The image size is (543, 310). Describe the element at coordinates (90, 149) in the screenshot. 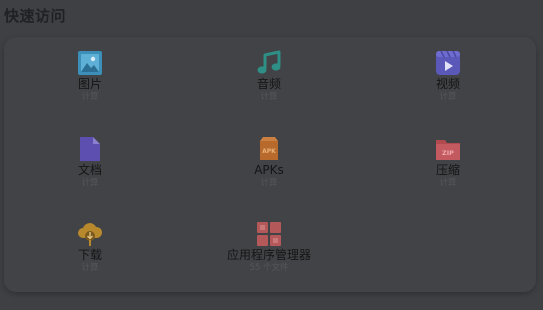

I see `document-icon` at that location.